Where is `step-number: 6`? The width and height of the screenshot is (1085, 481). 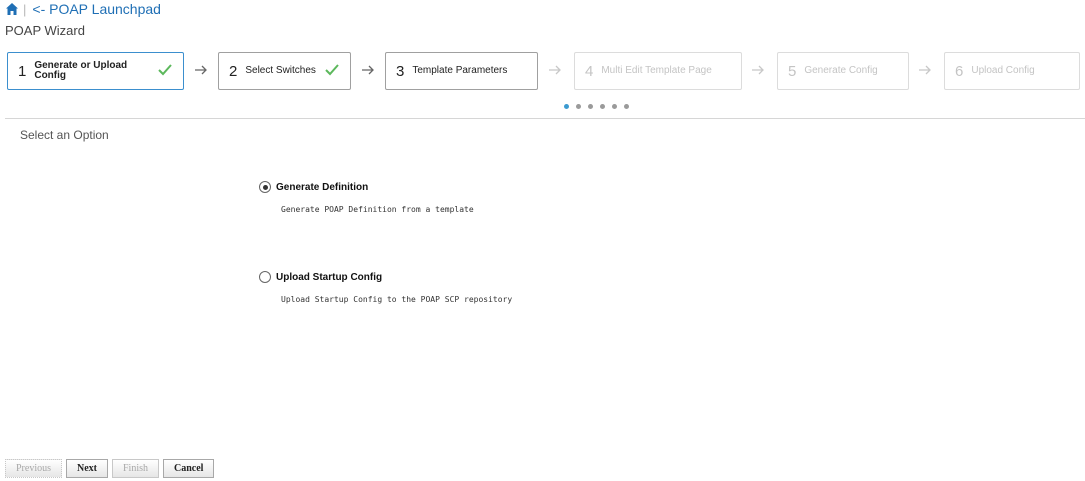
step-number: 6 is located at coordinates (959, 71).